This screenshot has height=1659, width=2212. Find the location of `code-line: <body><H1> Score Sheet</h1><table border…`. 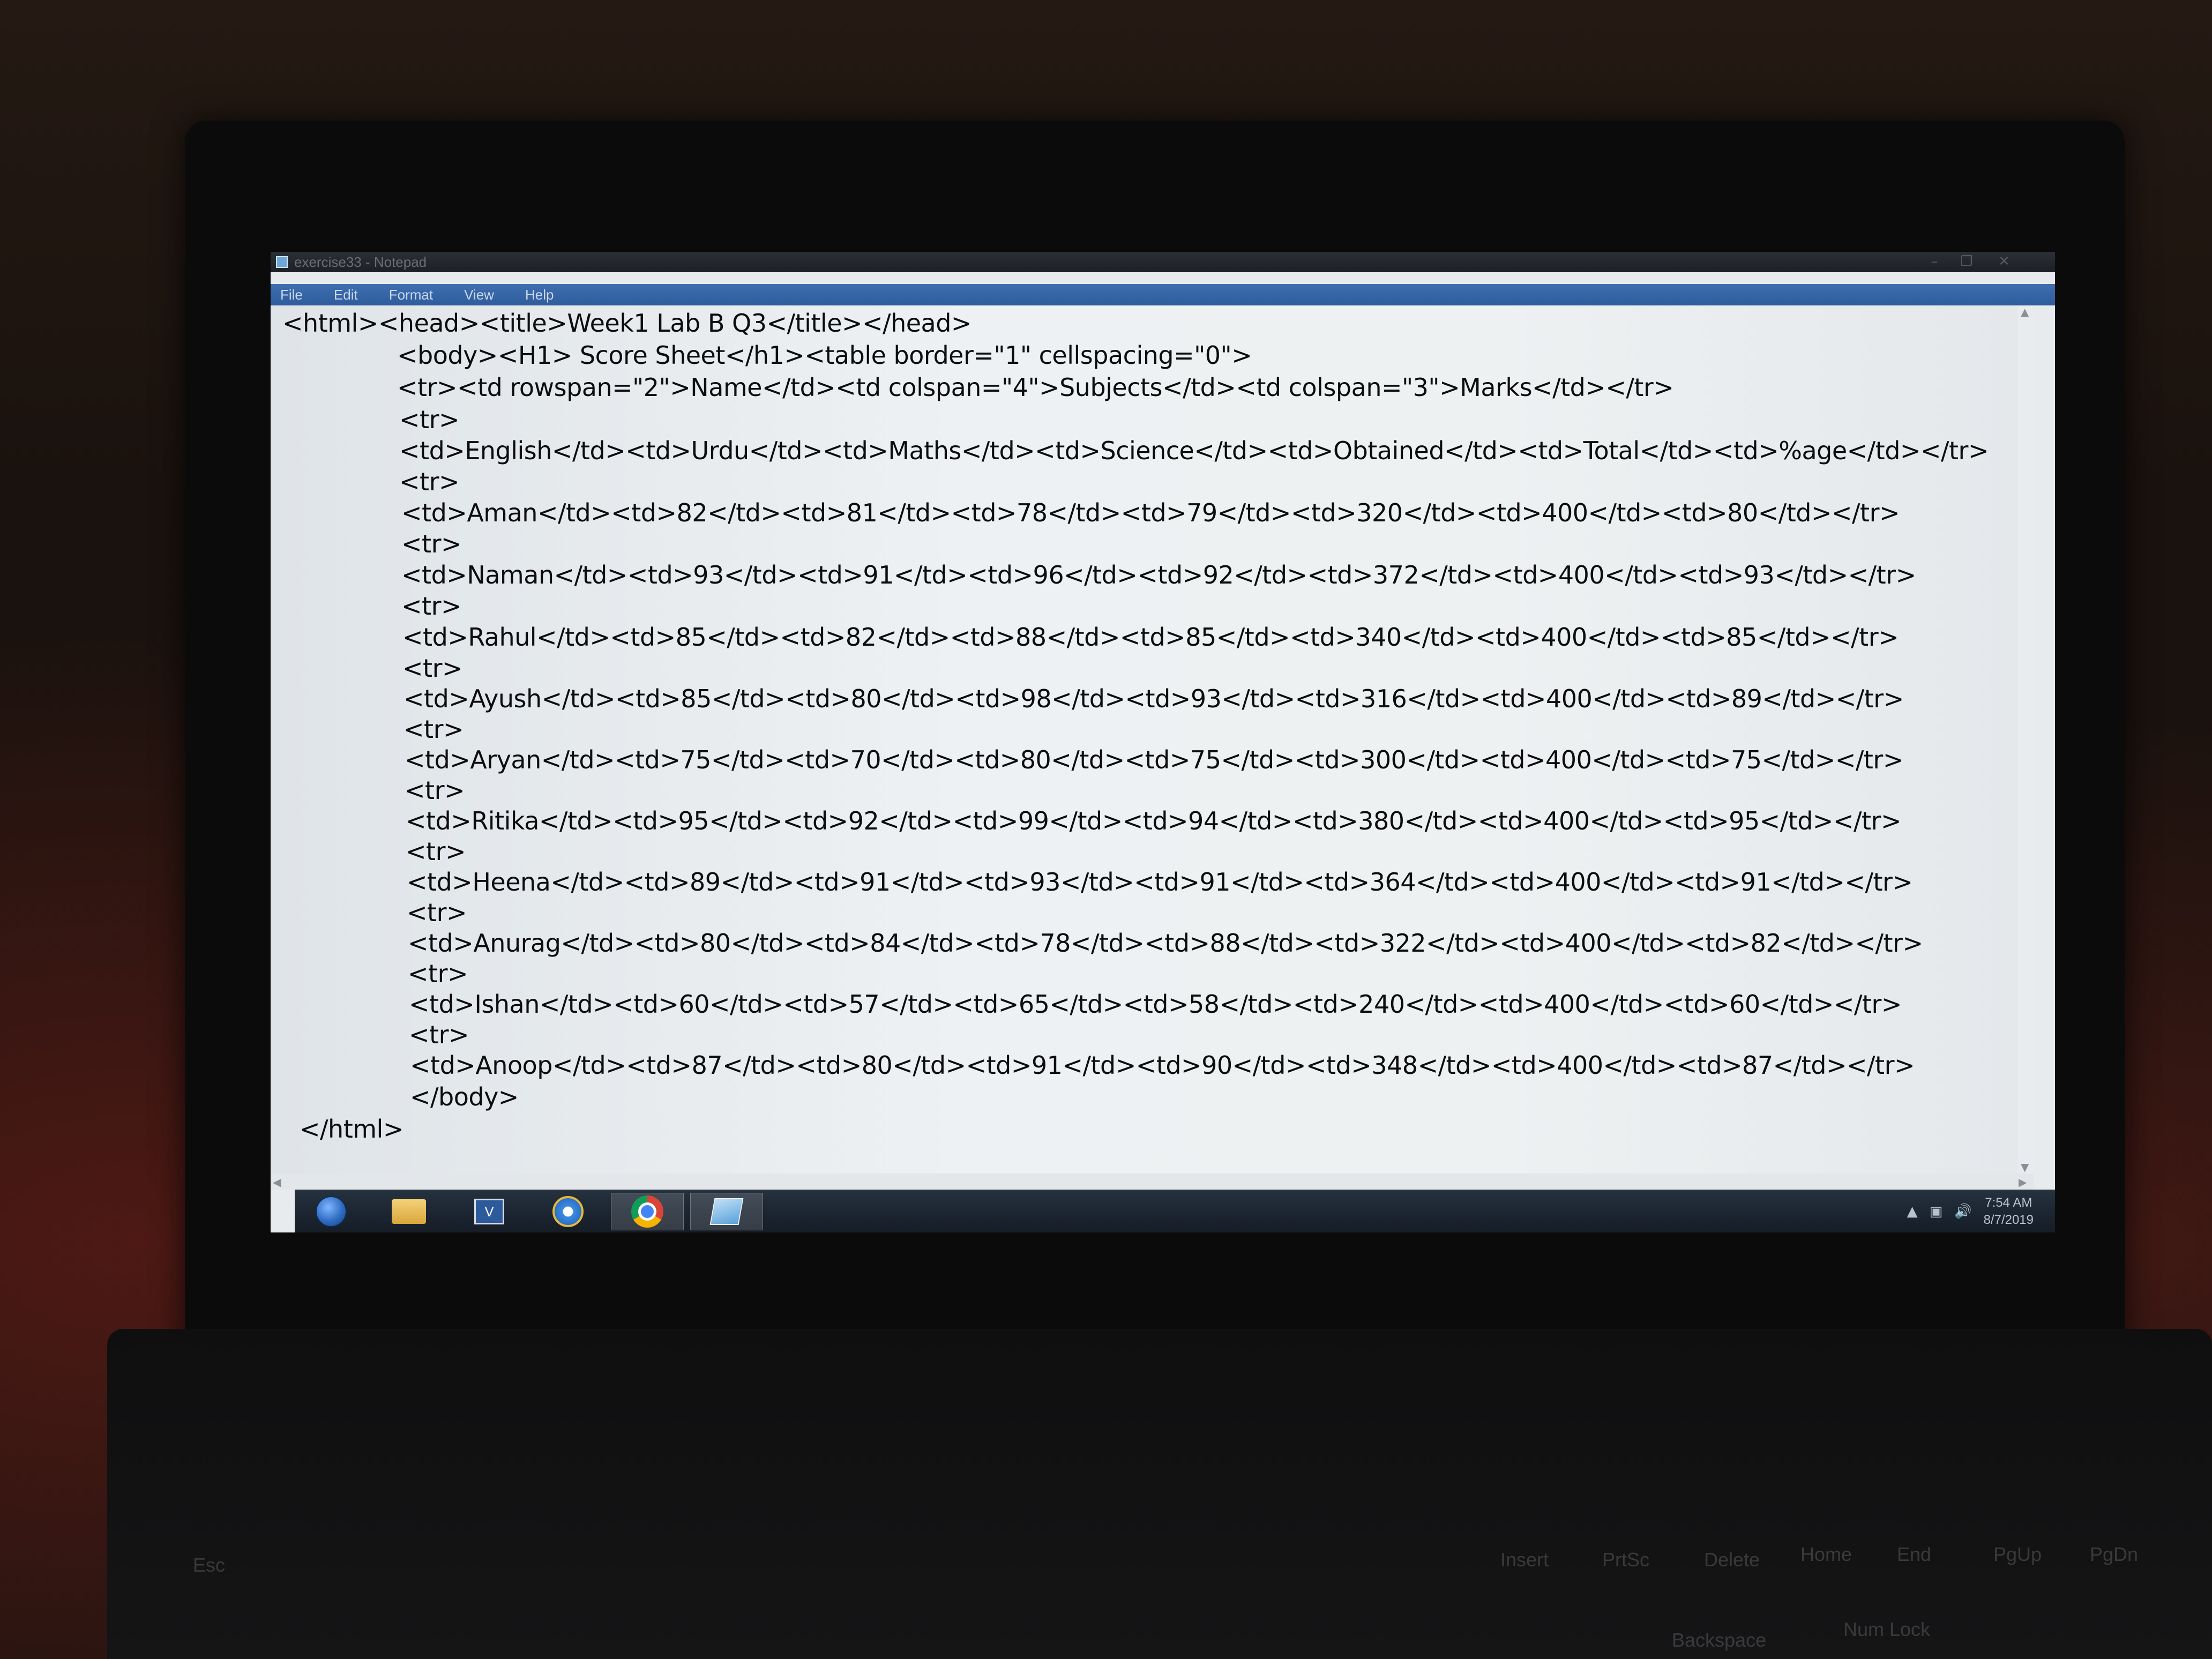

code-line: <body><H1> Score Sheet</h1><table border… is located at coordinates (824, 355).